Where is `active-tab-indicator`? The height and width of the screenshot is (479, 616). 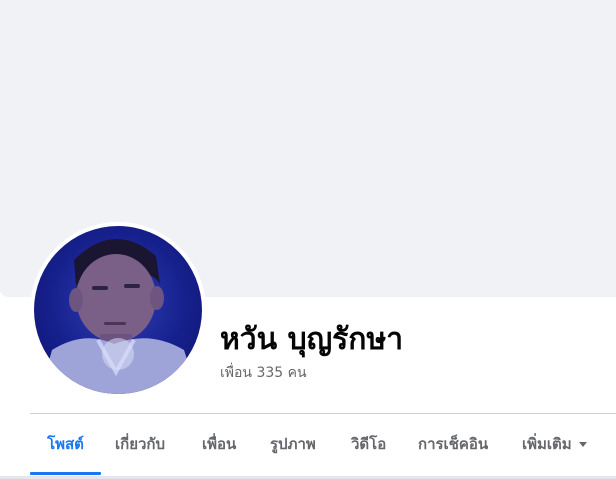 active-tab-indicator is located at coordinates (65, 473).